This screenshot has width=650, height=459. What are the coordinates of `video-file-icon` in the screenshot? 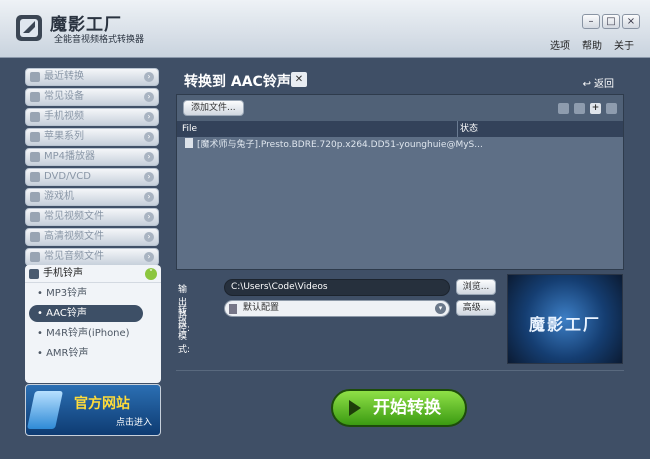 It's located at (35, 217).